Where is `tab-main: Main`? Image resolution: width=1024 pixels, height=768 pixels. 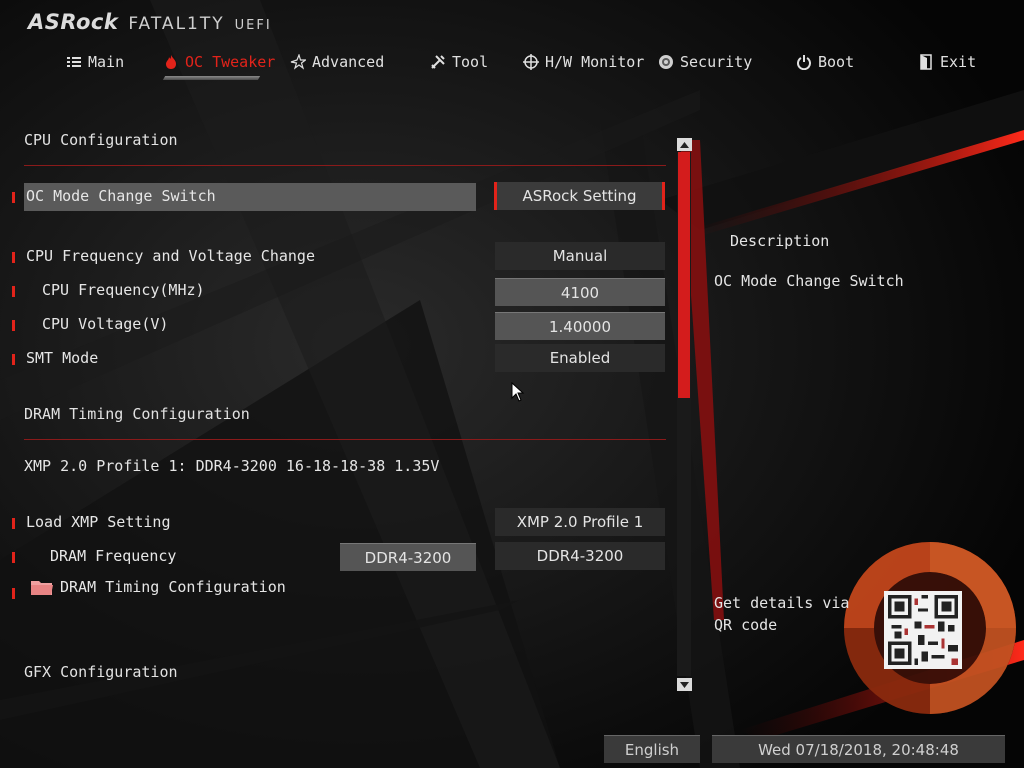 tab-main: Main is located at coordinates (95, 62).